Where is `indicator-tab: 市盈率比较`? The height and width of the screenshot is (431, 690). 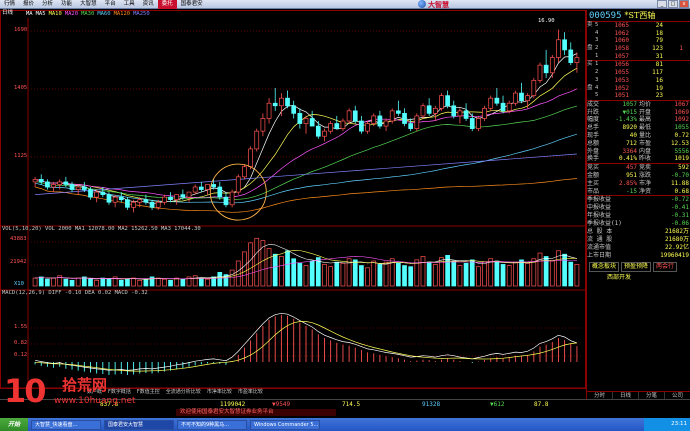
indicator-tab: 市盈率比较 is located at coordinates (250, 392).